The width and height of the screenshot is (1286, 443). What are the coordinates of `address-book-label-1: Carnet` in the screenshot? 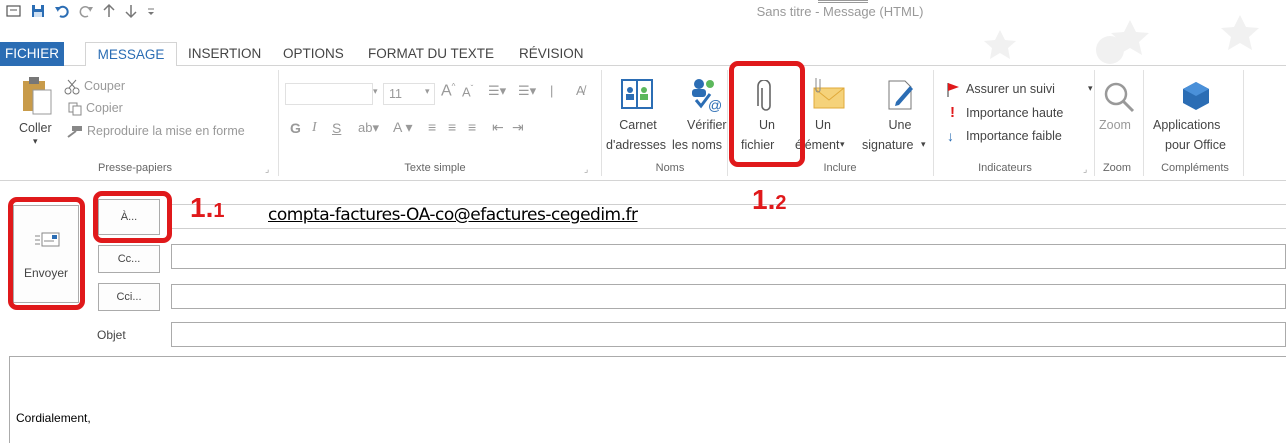 It's located at (638, 125).